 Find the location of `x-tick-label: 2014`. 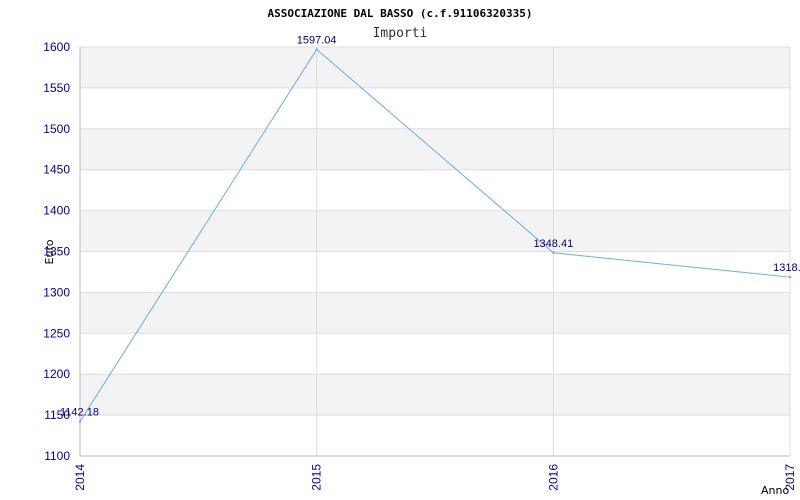

x-tick-label: 2014 is located at coordinates (80, 477).